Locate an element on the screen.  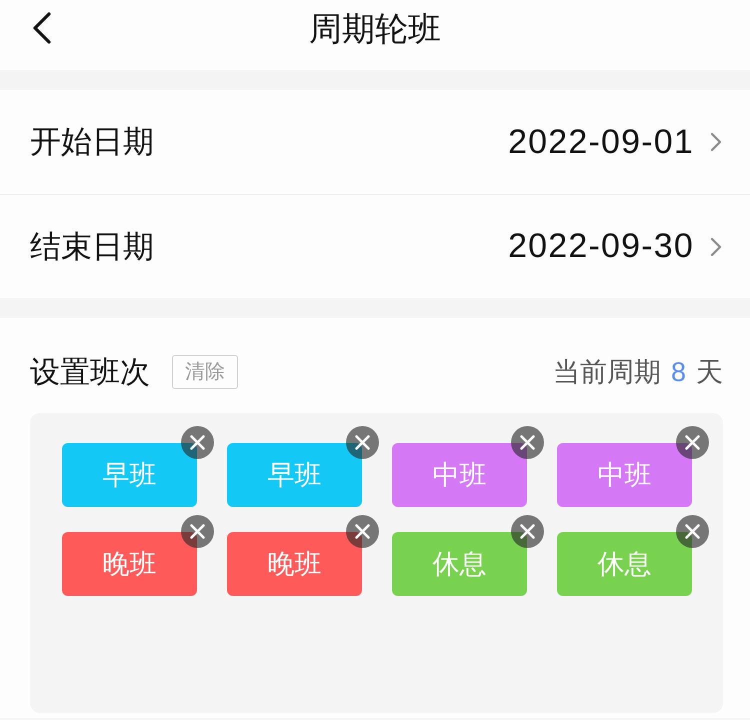
cycle-unit: 天 is located at coordinates (709, 372).